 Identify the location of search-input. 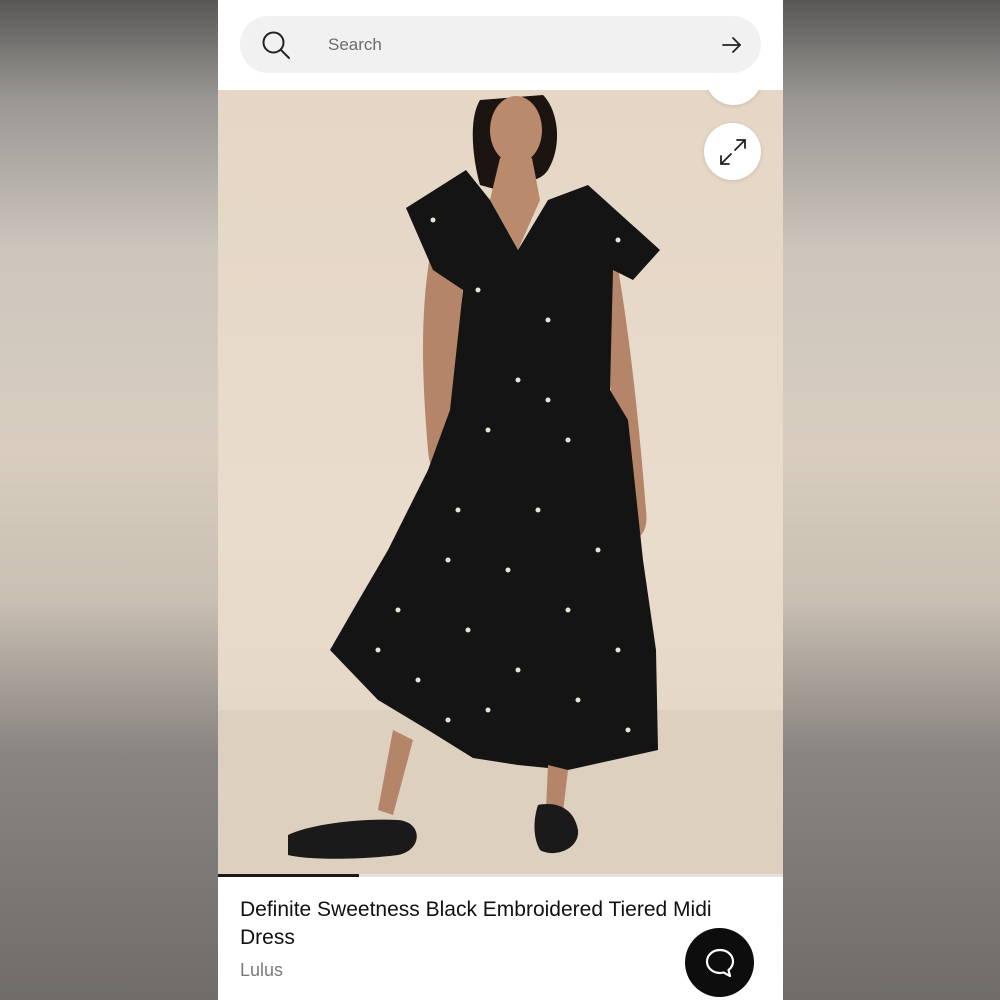
(518, 45).